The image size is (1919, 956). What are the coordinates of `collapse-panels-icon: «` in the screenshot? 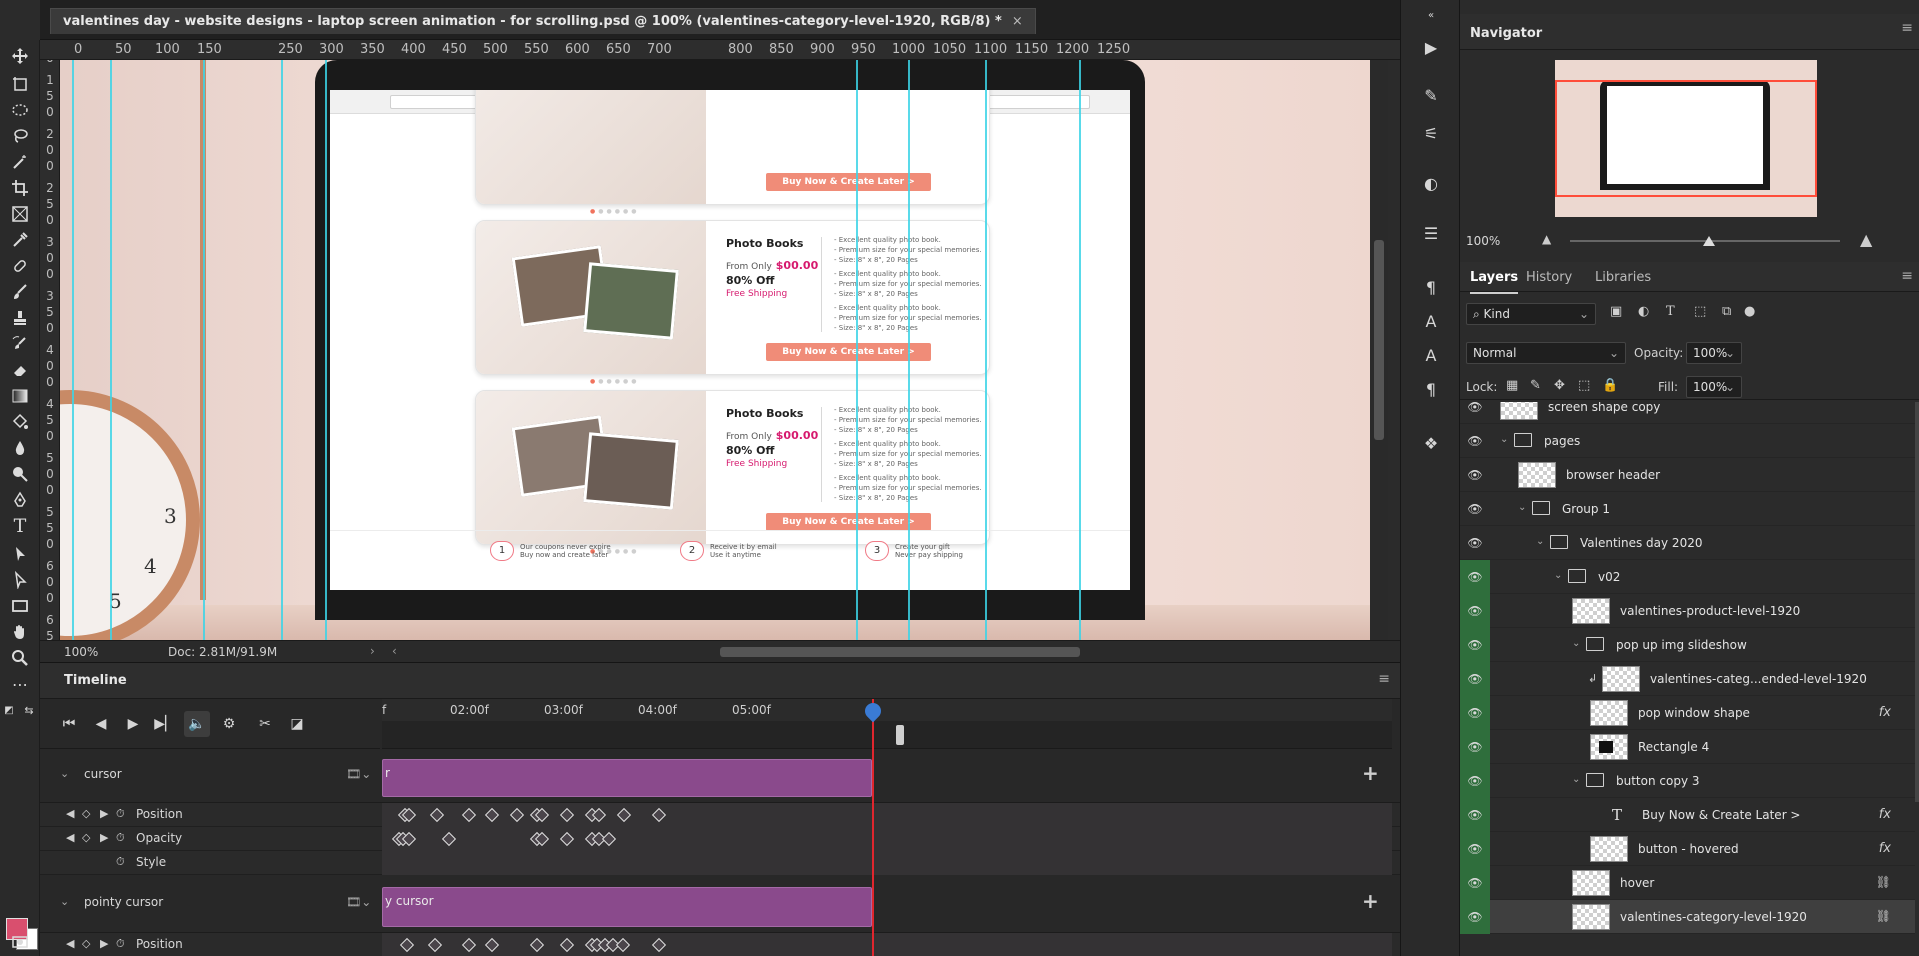 It's located at (1431, 16).